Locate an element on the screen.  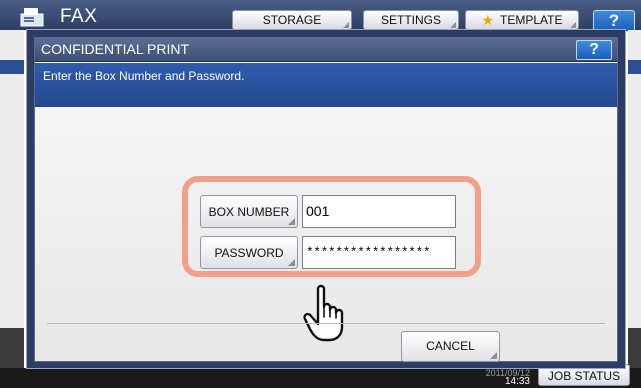
background-dark-right is located at coordinates (634, 348).